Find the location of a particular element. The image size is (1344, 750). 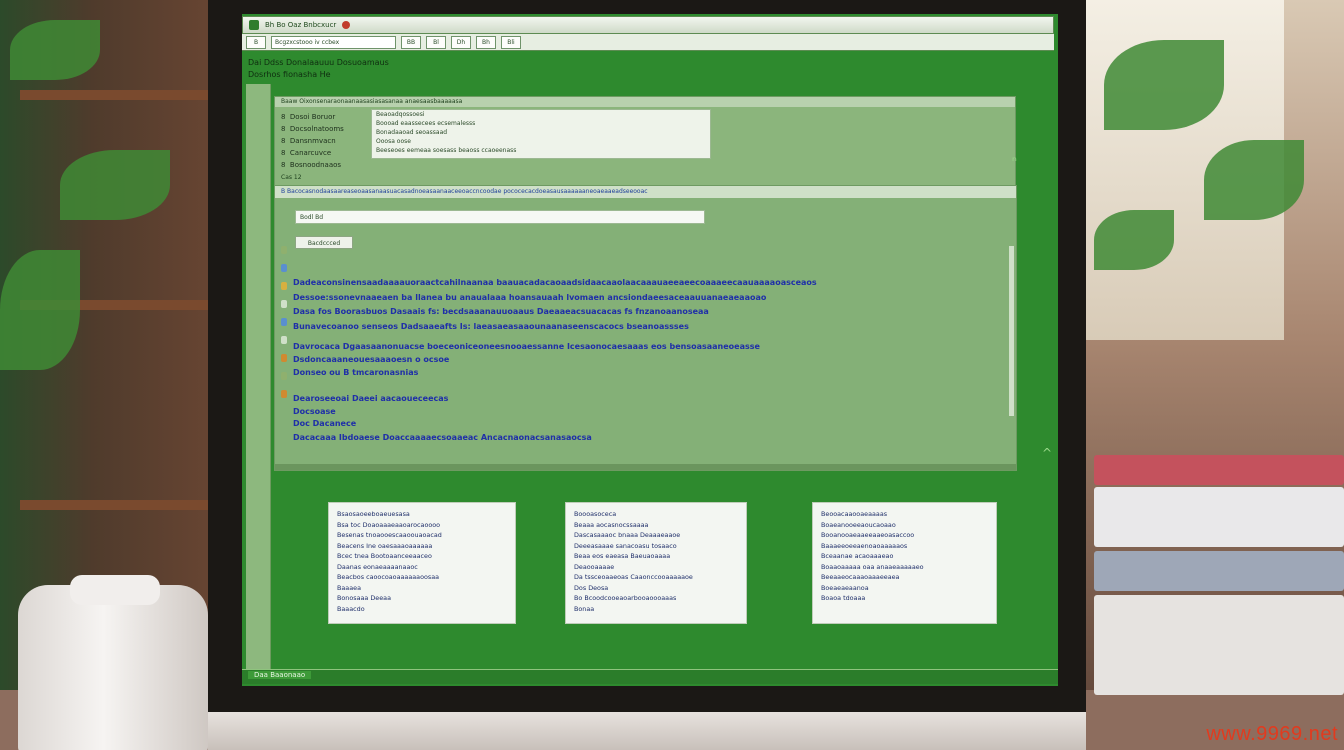

record-icon is located at coordinates (346, 25).